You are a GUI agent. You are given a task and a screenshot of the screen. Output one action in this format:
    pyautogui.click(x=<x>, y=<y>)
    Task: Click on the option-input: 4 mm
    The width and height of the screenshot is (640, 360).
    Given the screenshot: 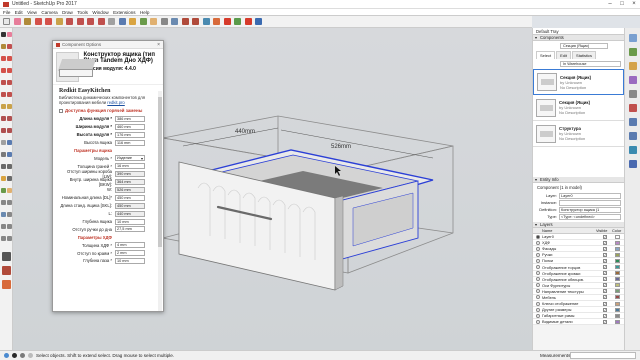 What is the action you would take?
    pyautogui.click(x=130, y=245)
    